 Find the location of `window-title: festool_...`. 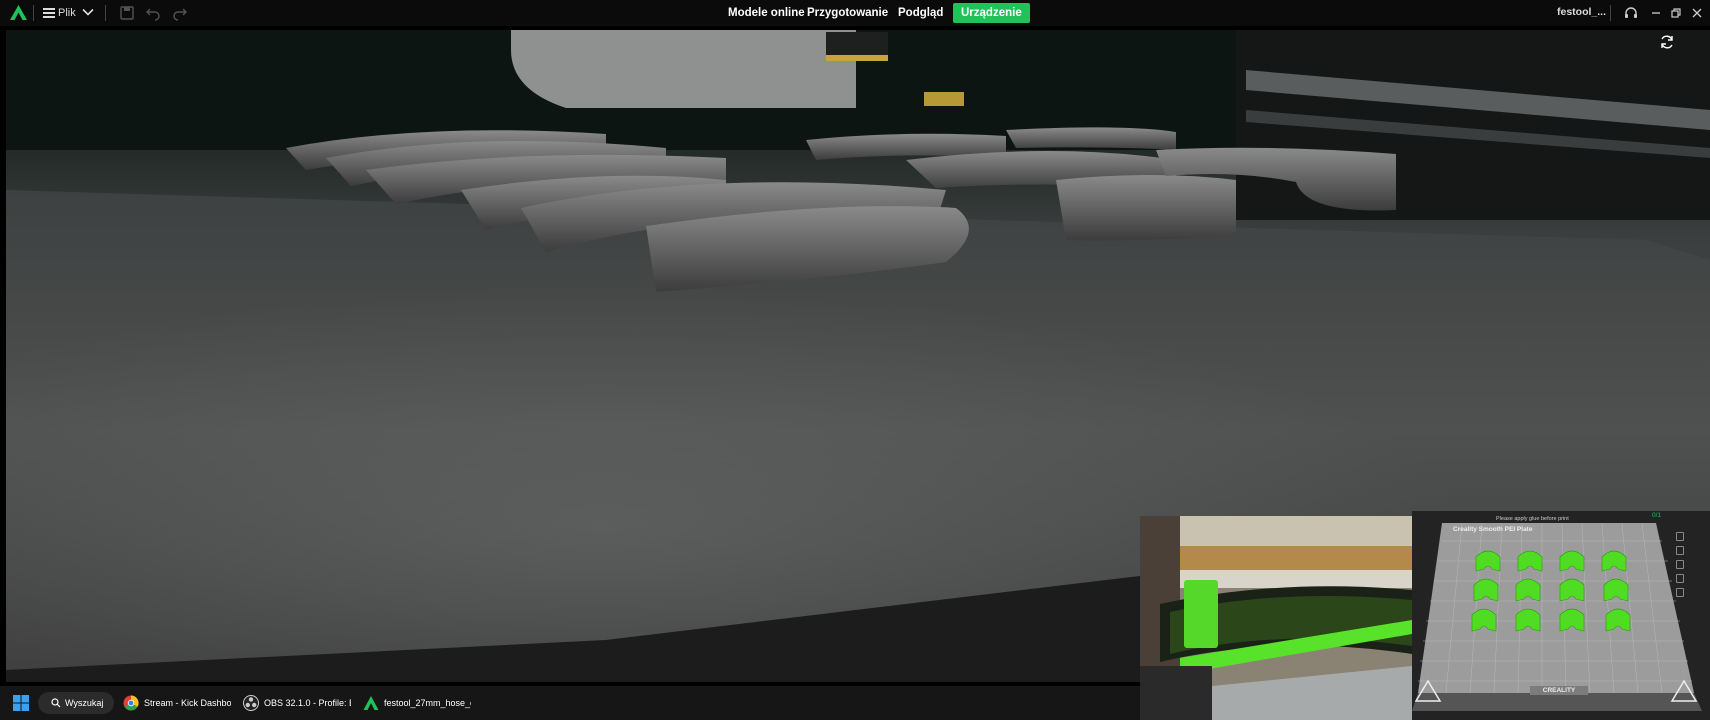

window-title: festool_... is located at coordinates (1582, 12).